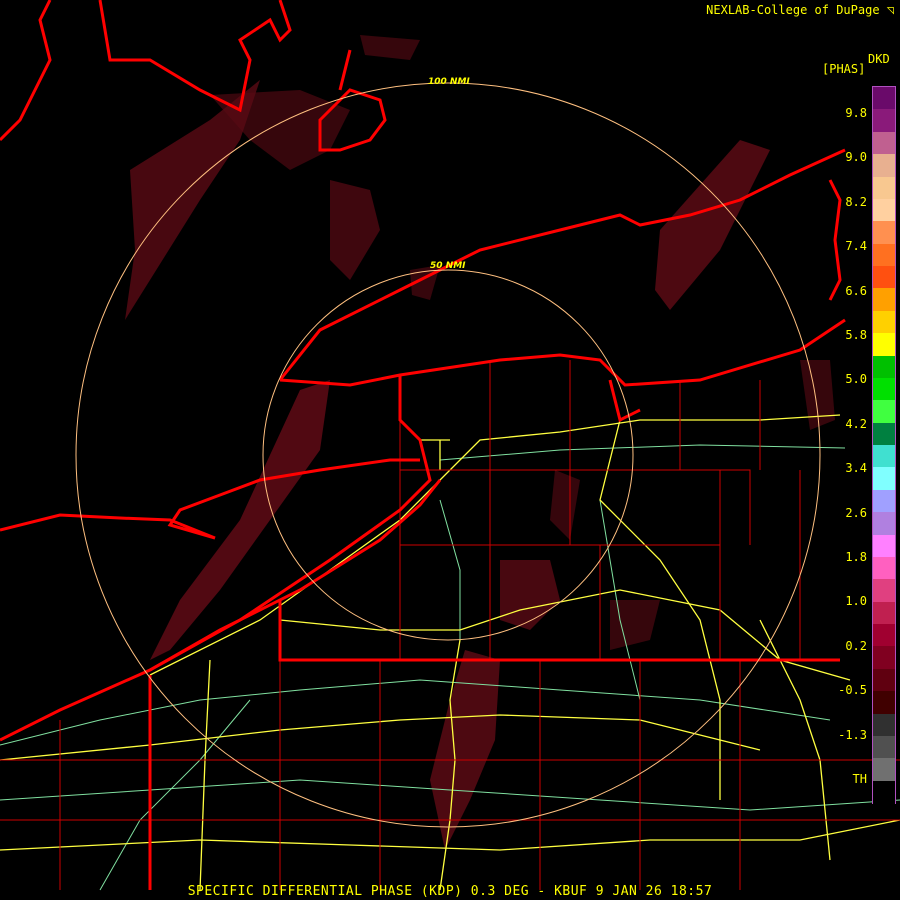 This screenshot has height=900, width=900. I want to click on legend-label: 5.0, so click(856, 379).